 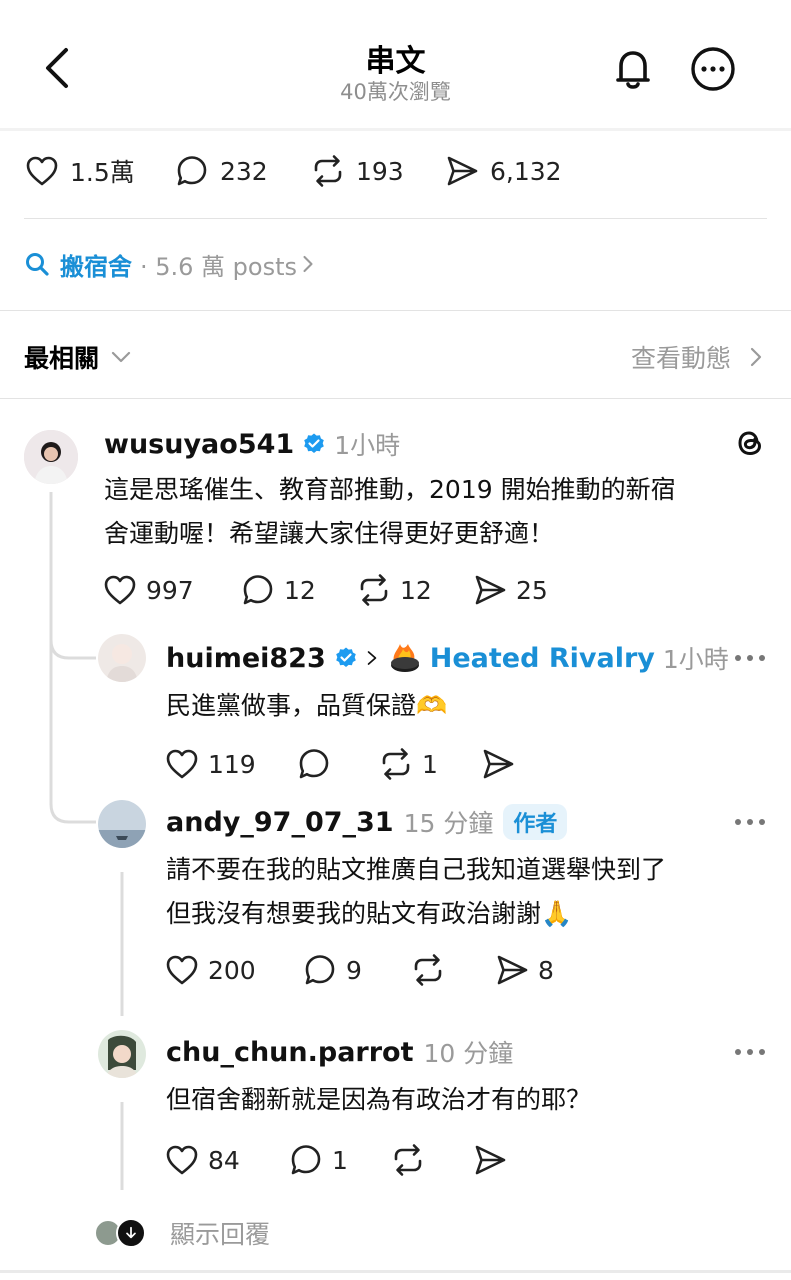 What do you see at coordinates (448, 823) in the screenshot?
I see `post-time: 15 分鐘` at bounding box center [448, 823].